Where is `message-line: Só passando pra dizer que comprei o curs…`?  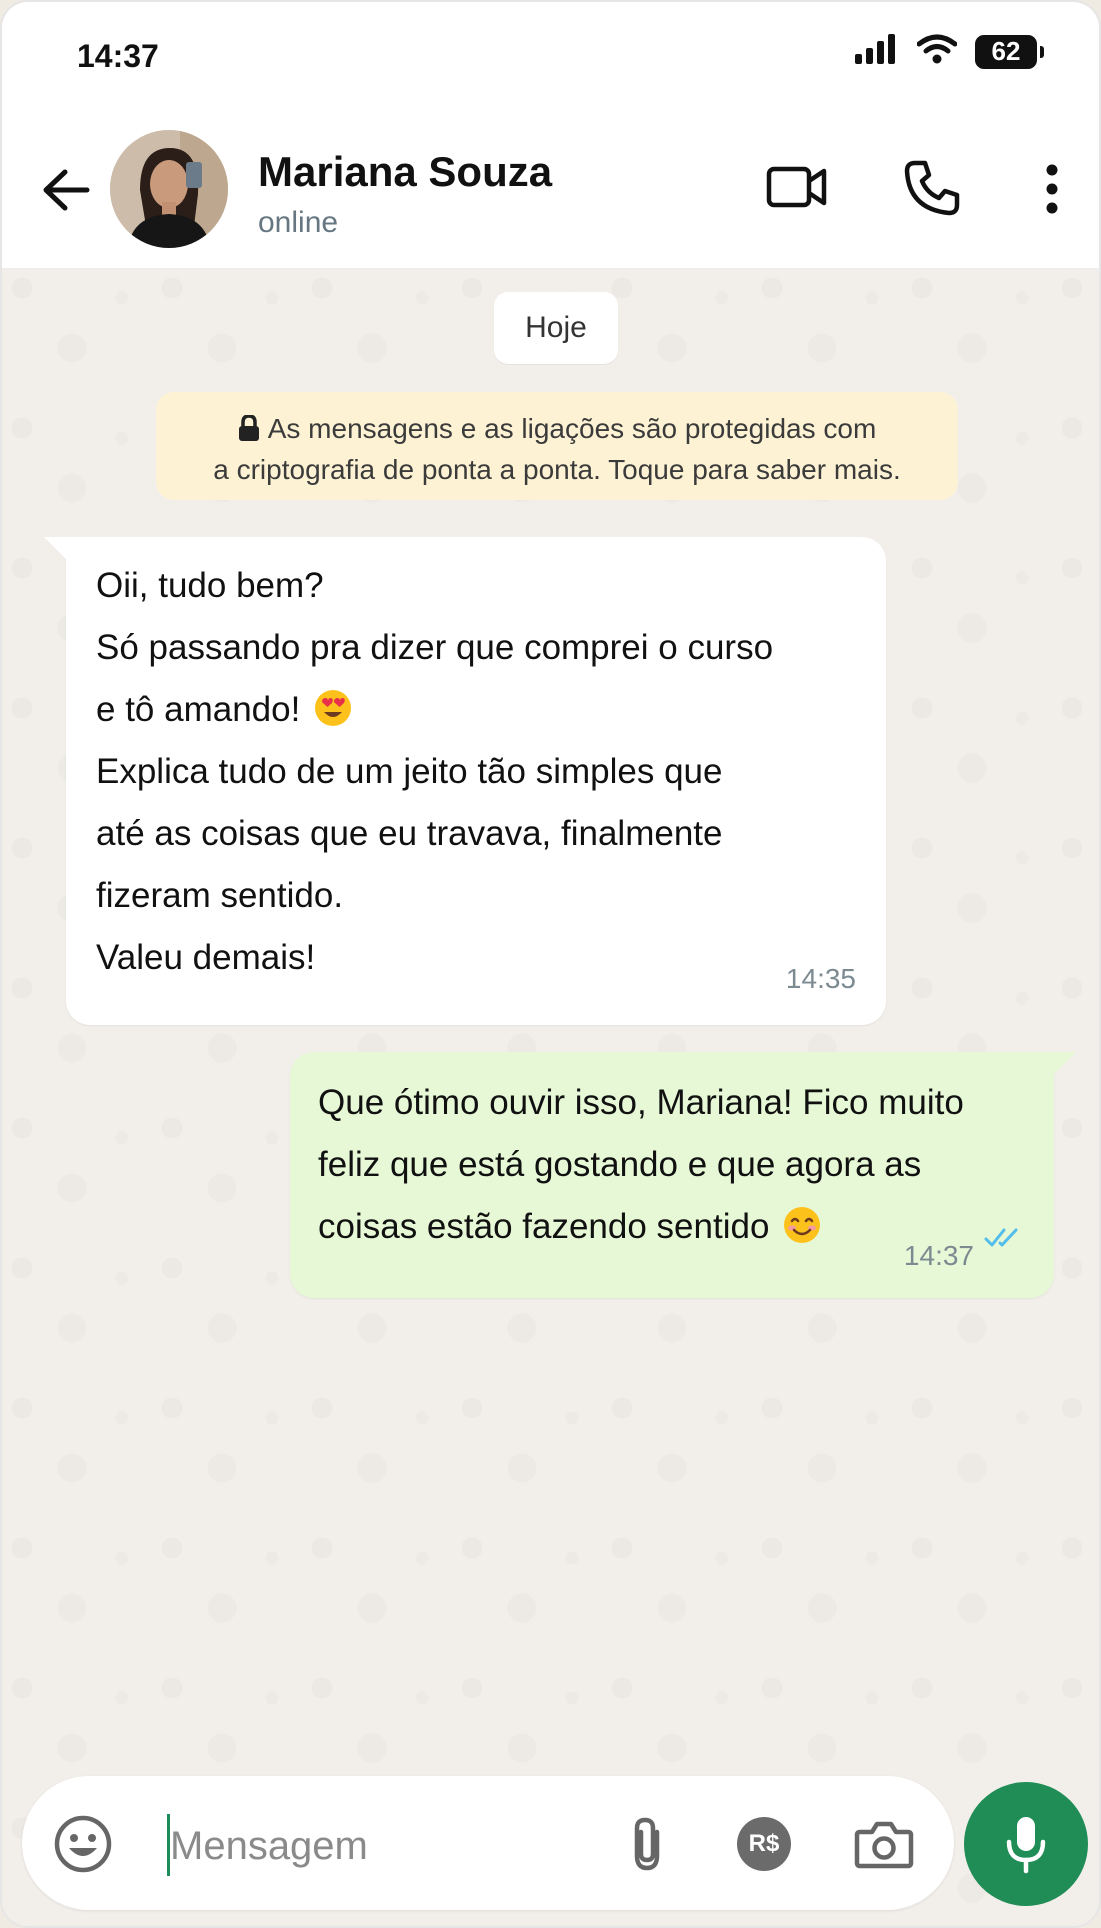
message-line: Só passando pra dizer que comprei o curs… is located at coordinates (435, 647).